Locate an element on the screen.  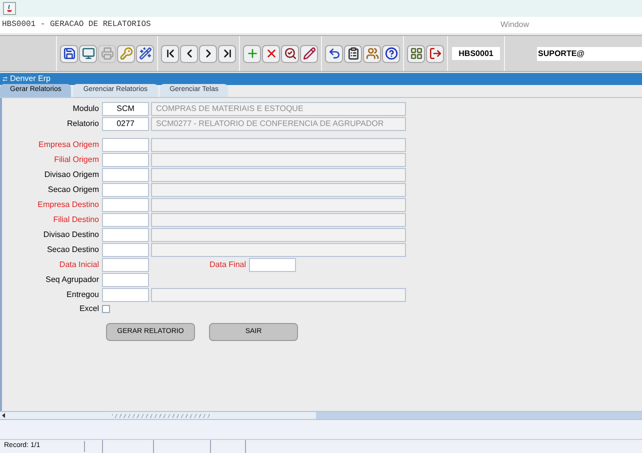
last-record-button is located at coordinates (227, 53).